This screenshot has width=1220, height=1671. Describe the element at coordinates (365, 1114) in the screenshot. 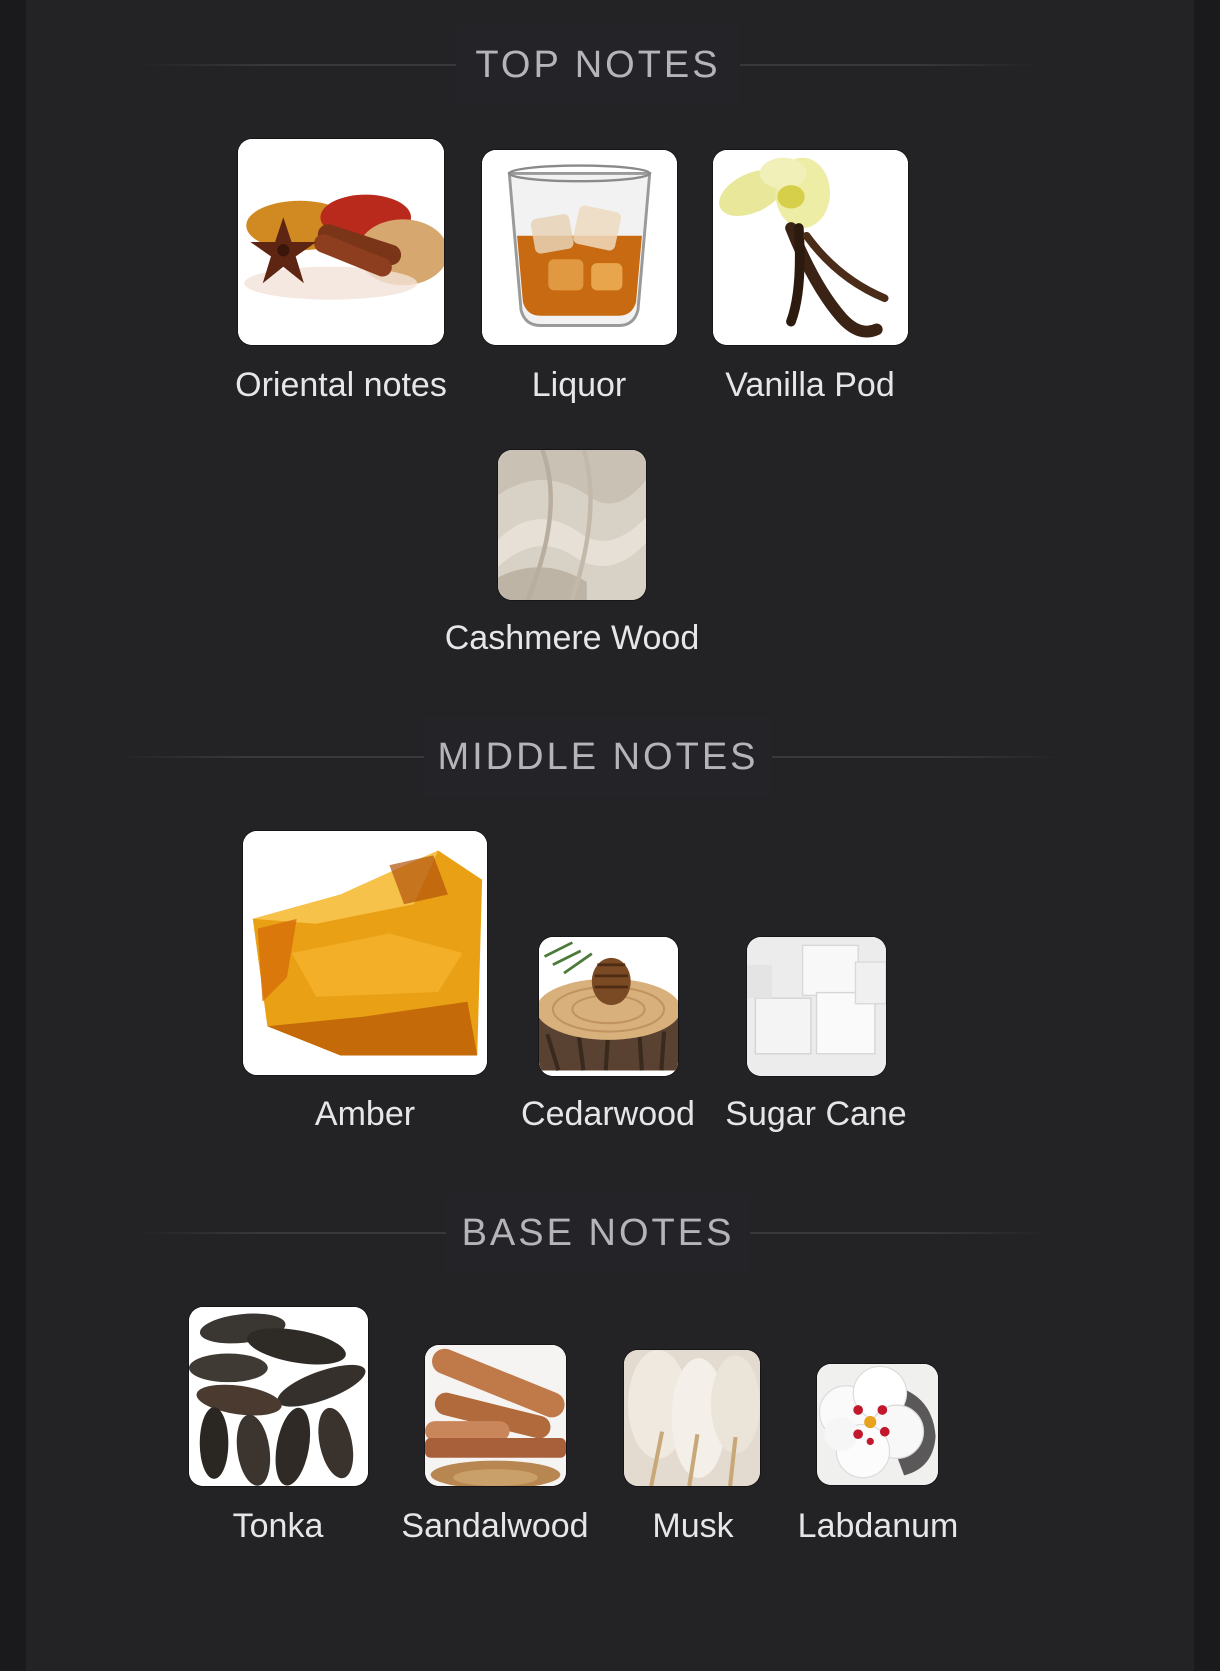

I see `note-label: Amber` at that location.